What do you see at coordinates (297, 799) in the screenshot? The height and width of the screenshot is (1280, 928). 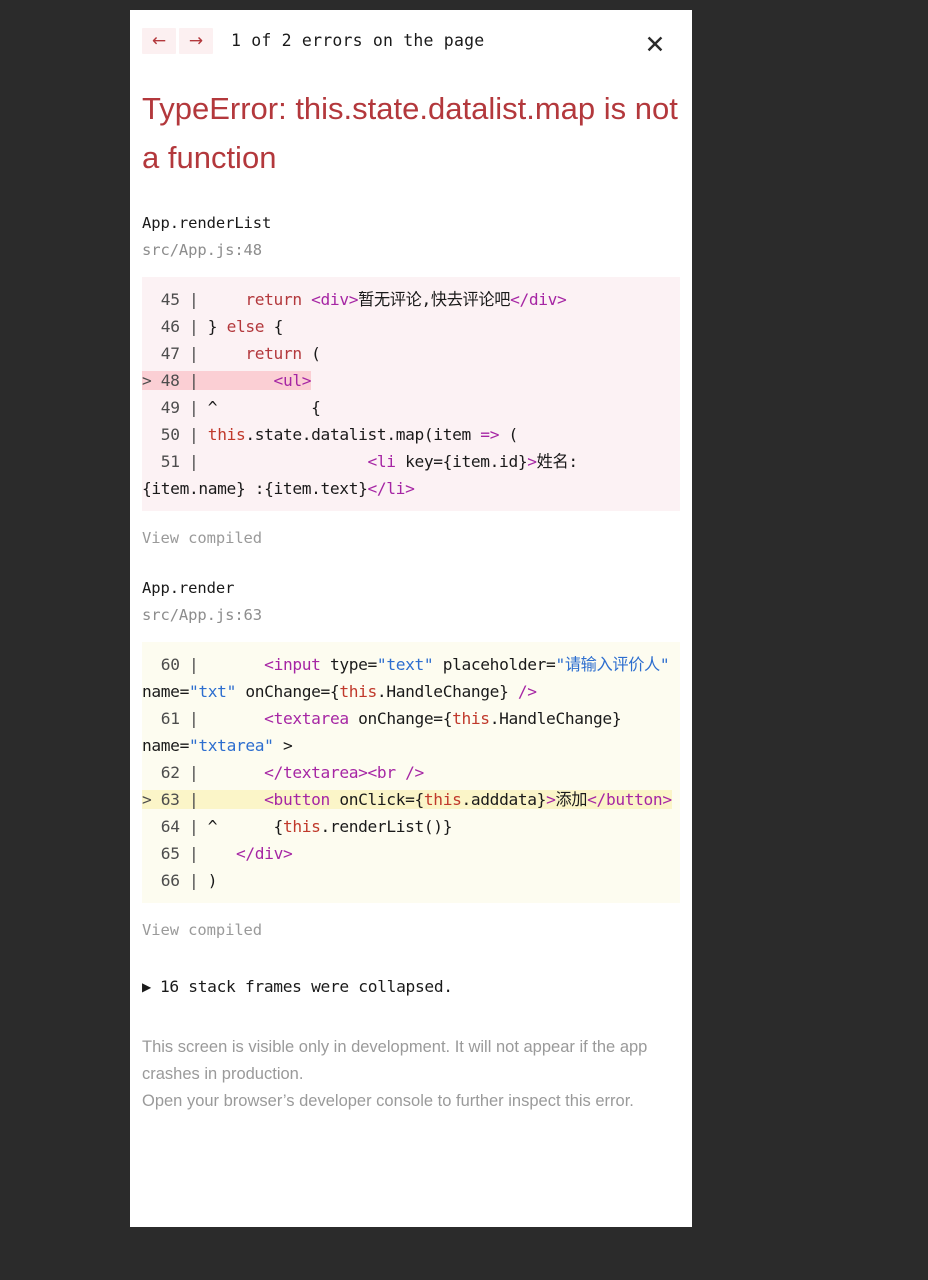 I see `code-token: <button` at bounding box center [297, 799].